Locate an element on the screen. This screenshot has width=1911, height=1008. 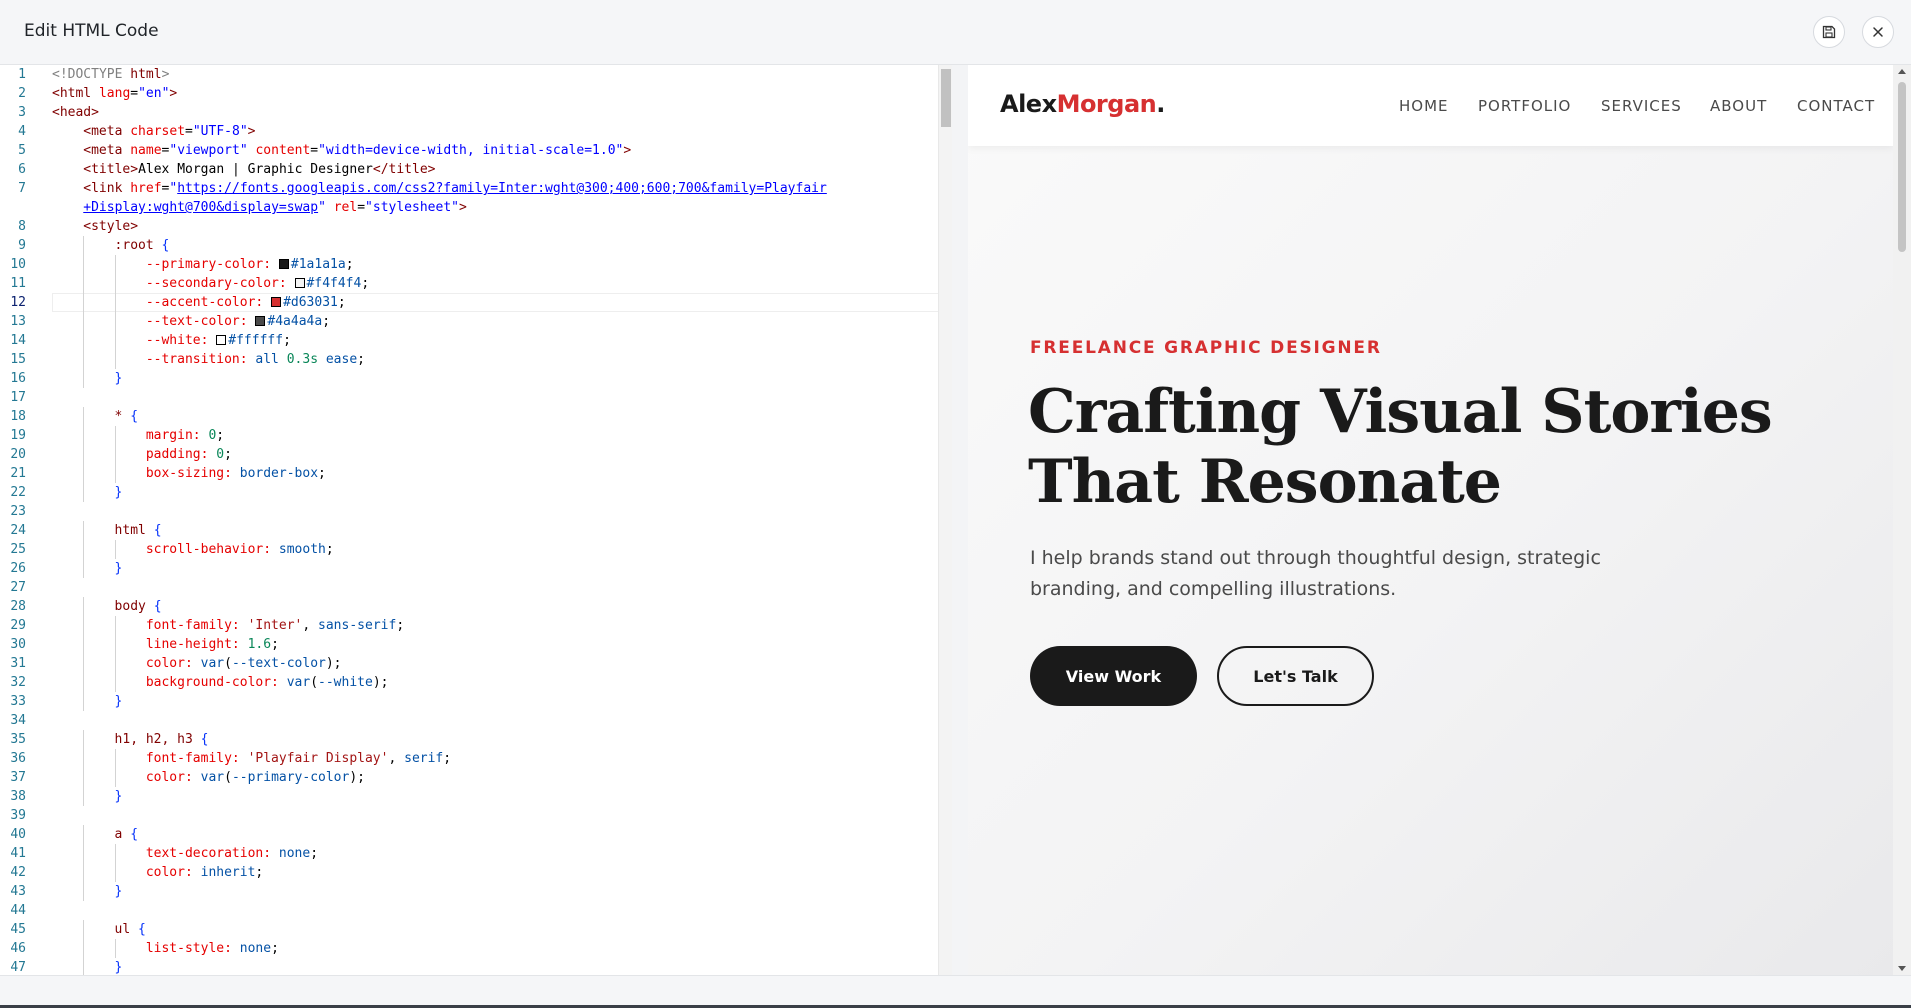
code-token: 'Playfair Display' is located at coordinates (318, 758).